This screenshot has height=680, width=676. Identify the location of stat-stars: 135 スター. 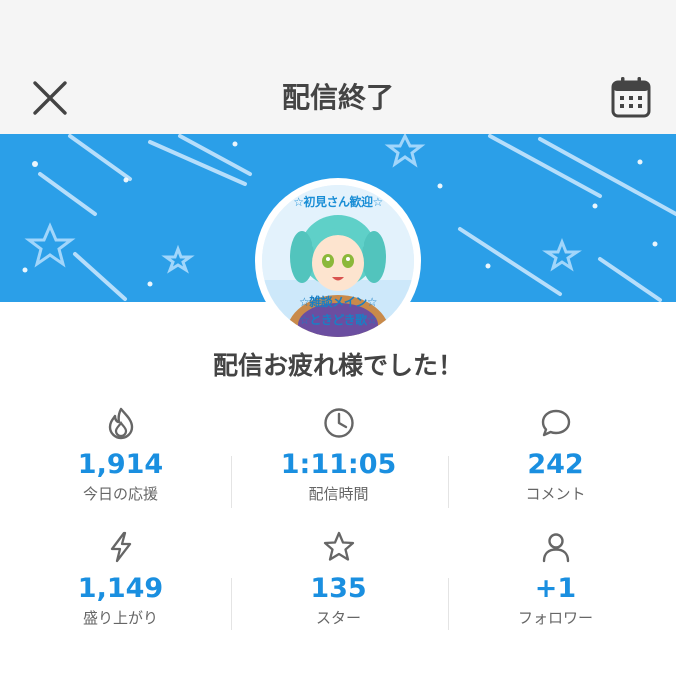
(338, 579).